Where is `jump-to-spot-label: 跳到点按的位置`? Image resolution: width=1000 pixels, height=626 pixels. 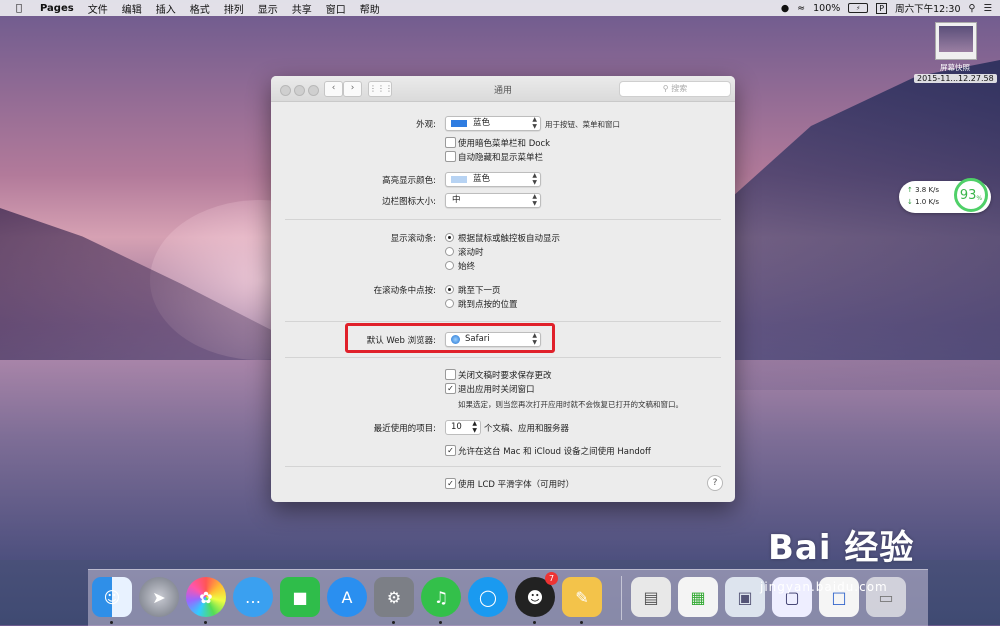 jump-to-spot-label: 跳到点按的位置 is located at coordinates (488, 304).